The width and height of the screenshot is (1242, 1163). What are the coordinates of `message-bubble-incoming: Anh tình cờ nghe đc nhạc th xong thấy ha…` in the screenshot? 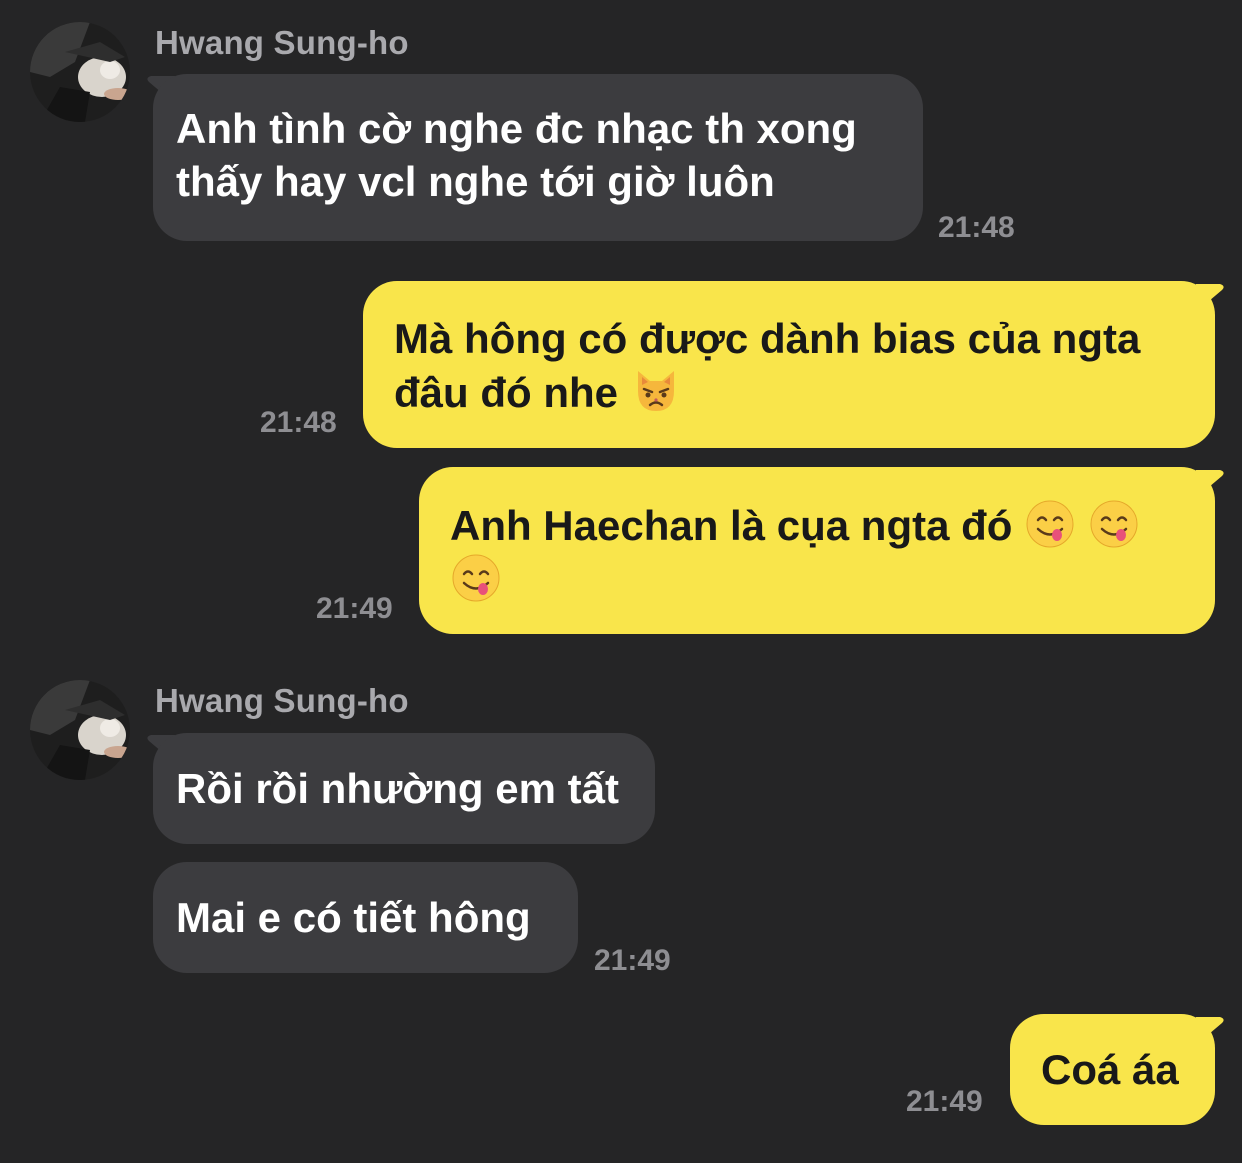 It's located at (538, 157).